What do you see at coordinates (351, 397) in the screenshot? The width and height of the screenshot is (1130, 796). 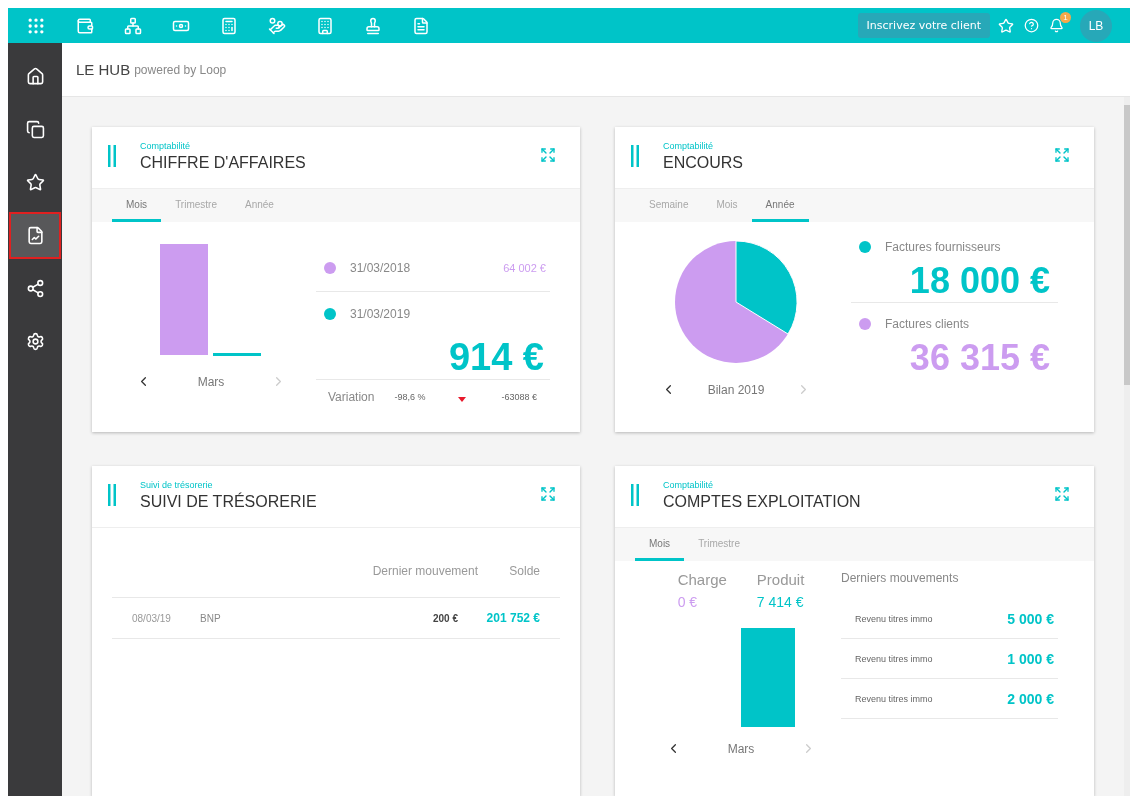 I see `variation-label: Variation` at bounding box center [351, 397].